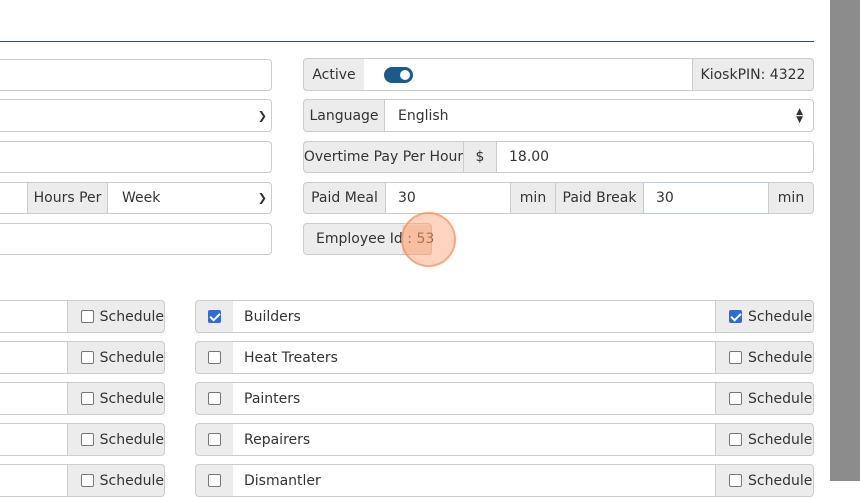  What do you see at coordinates (529, 74) in the screenshot?
I see `active-toggle-cell` at bounding box center [529, 74].